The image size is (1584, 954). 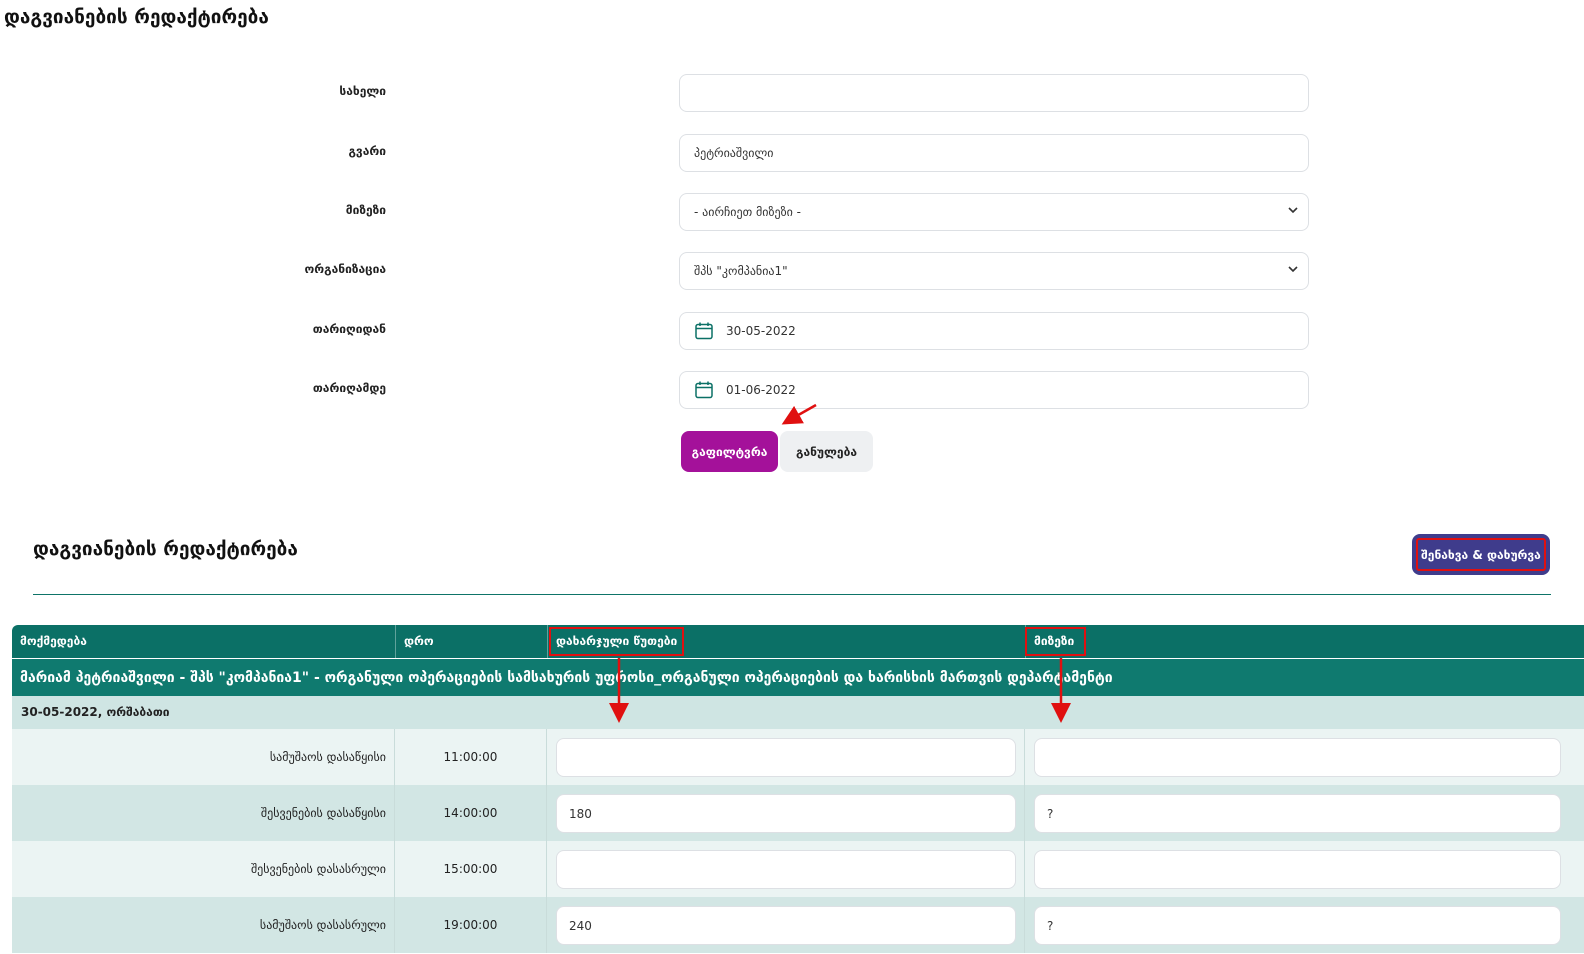 What do you see at coordinates (471, 813) in the screenshot?
I see `time-cell: 14:00:00` at bounding box center [471, 813].